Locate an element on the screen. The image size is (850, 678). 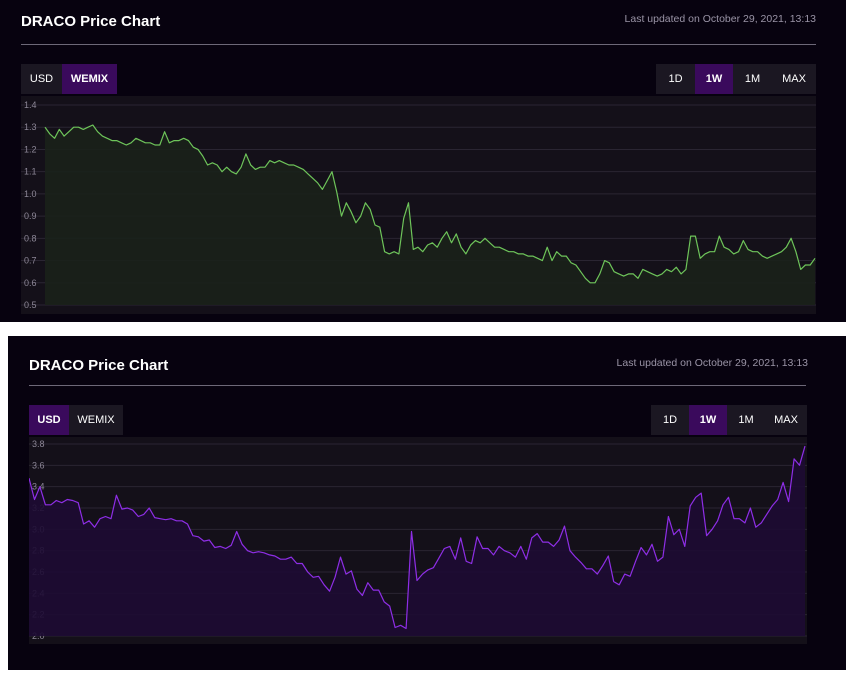
y-tick-label: 3.8 is located at coordinates (38, 444).